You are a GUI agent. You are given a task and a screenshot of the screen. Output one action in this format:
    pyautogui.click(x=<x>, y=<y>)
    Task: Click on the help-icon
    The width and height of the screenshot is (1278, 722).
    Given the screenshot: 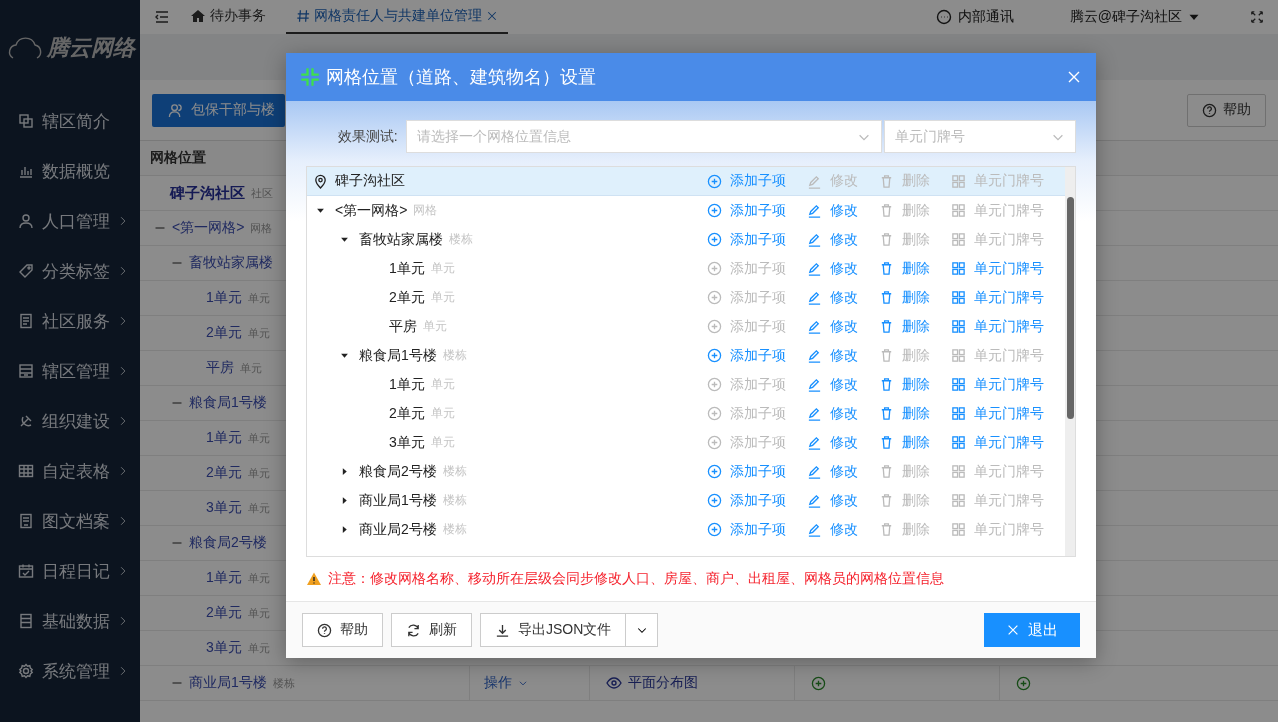 What is the action you would take?
    pyautogui.click(x=1209, y=110)
    